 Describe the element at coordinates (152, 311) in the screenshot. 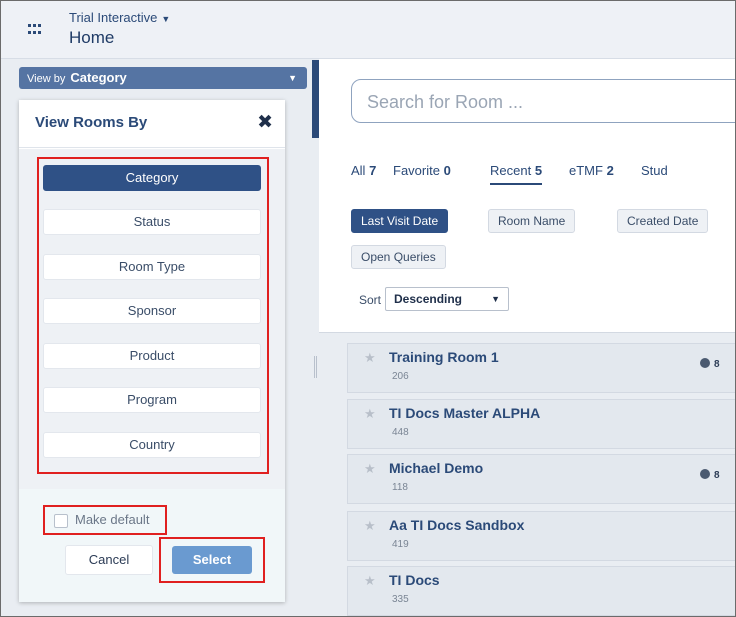

I see `option-sponsor: Sponsor` at that location.